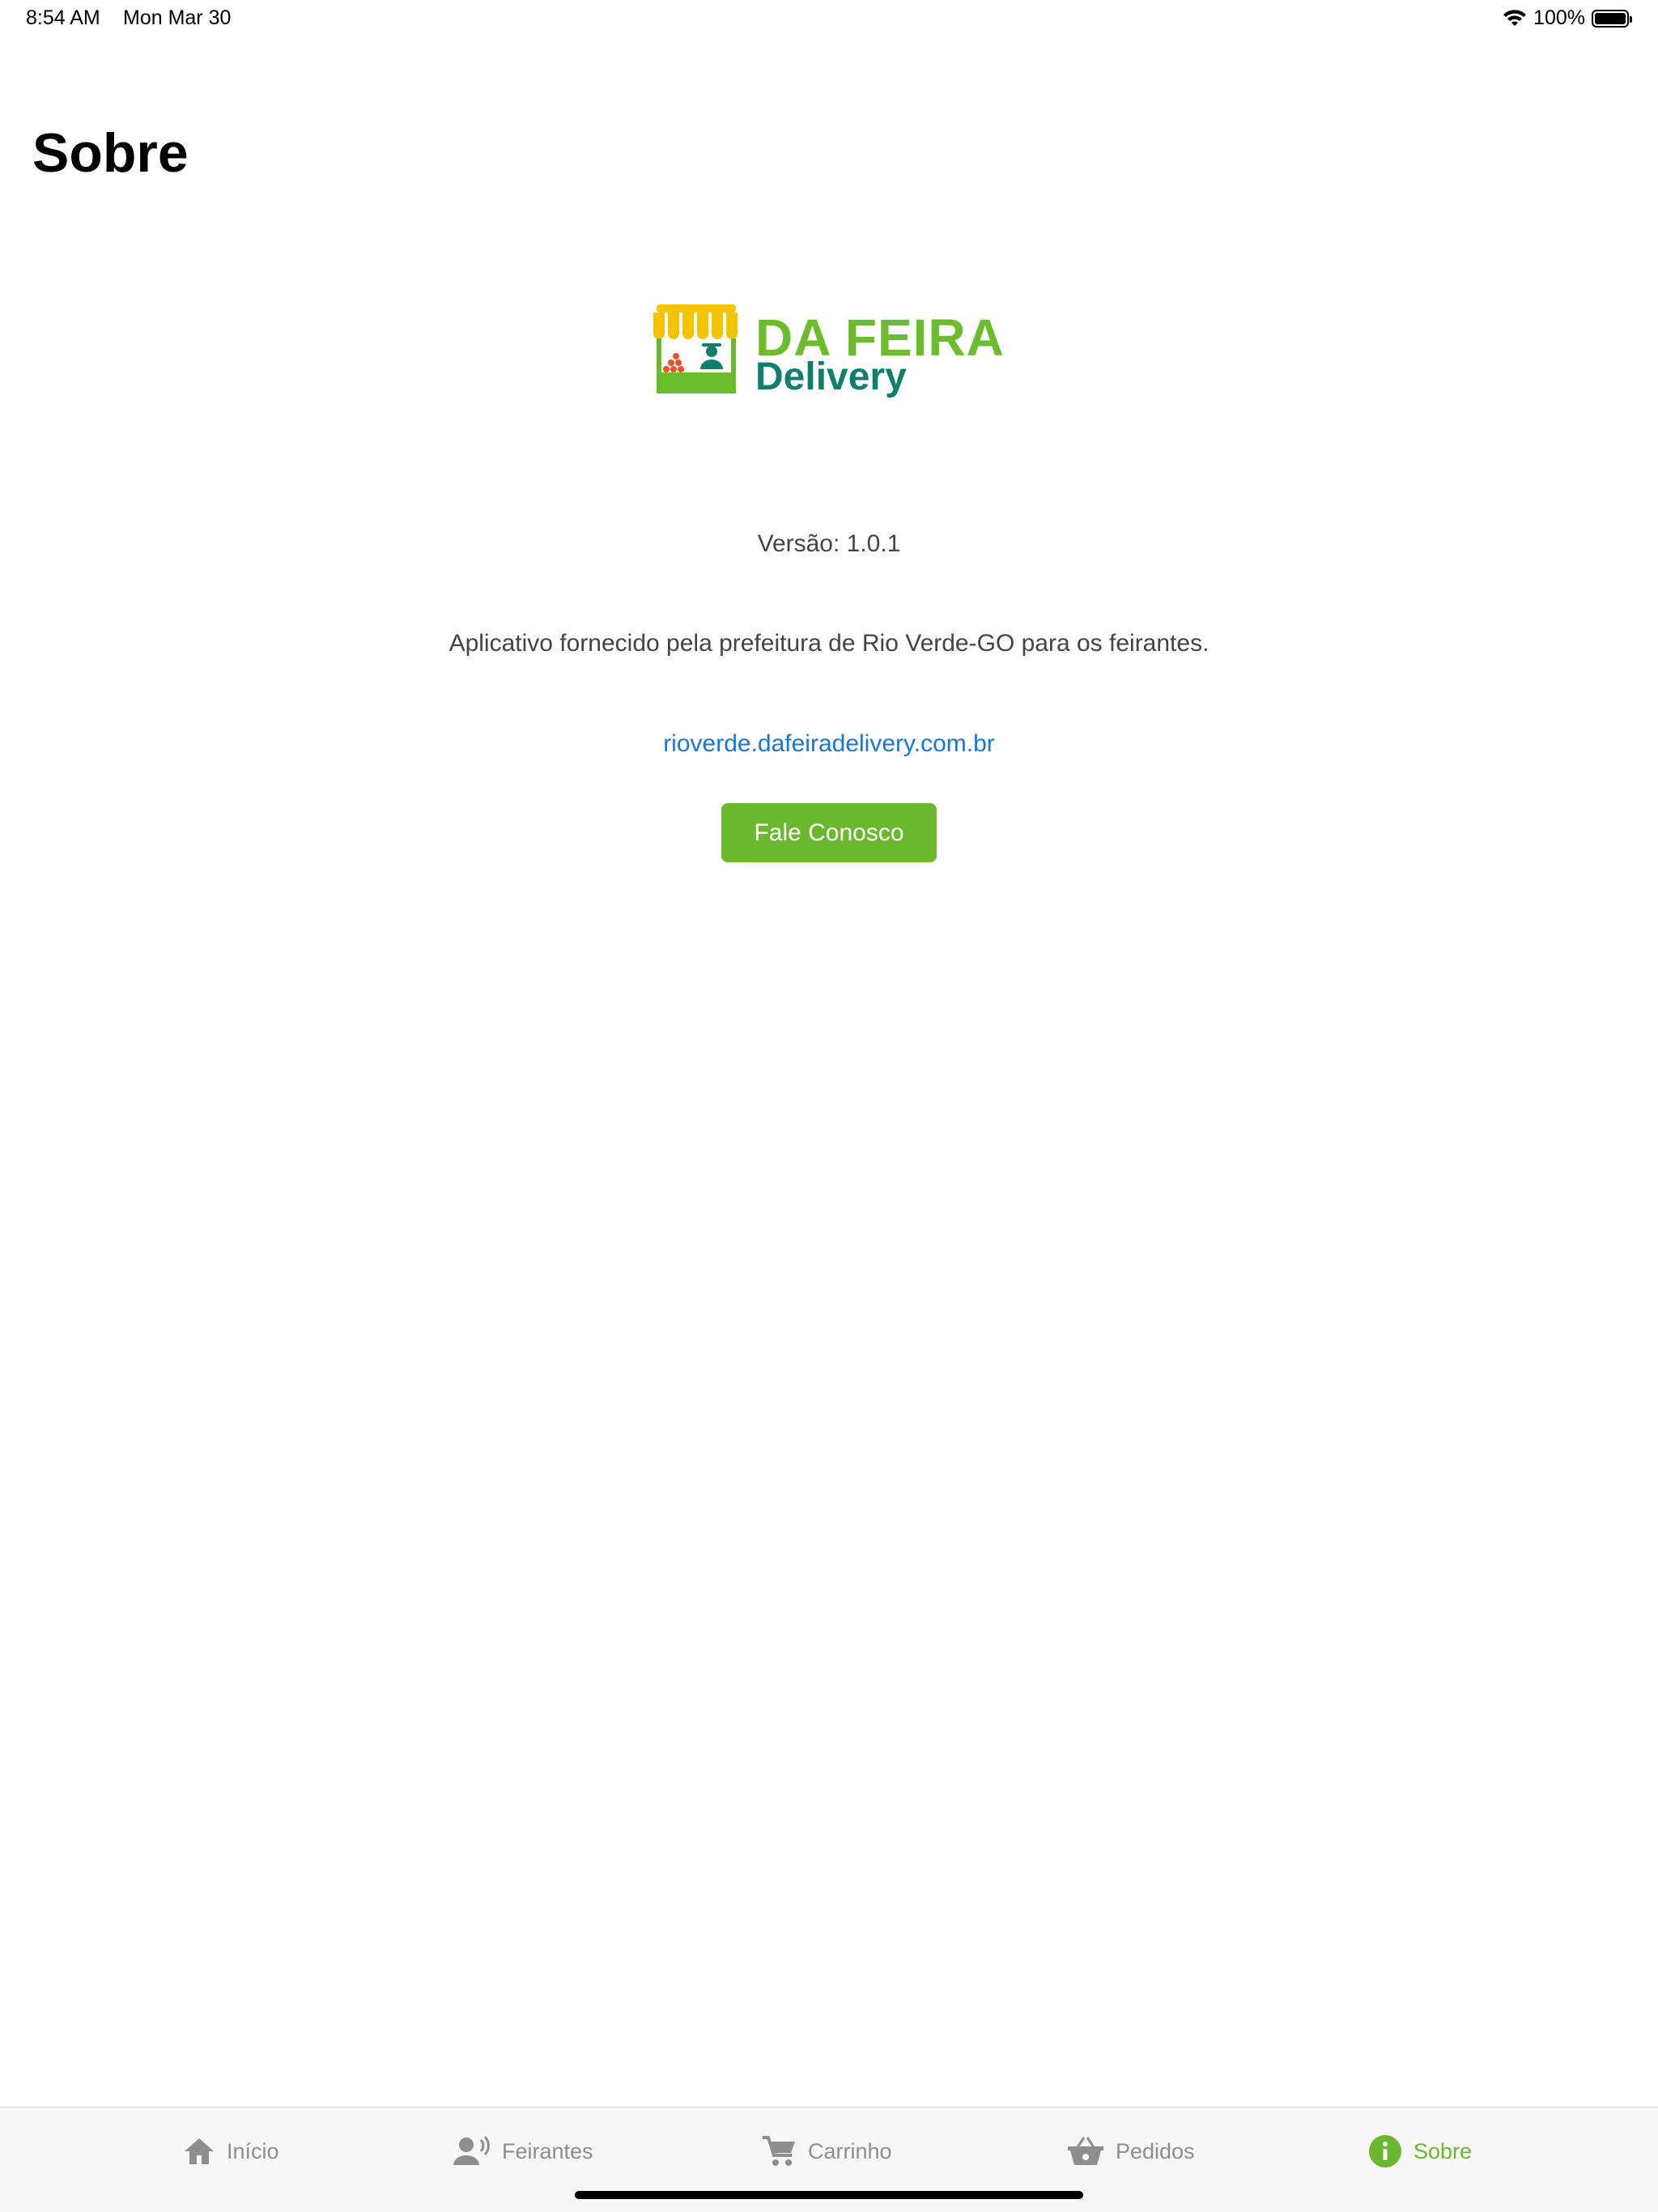  I want to click on tab-pedidos: Pedidos, so click(1131, 2151).